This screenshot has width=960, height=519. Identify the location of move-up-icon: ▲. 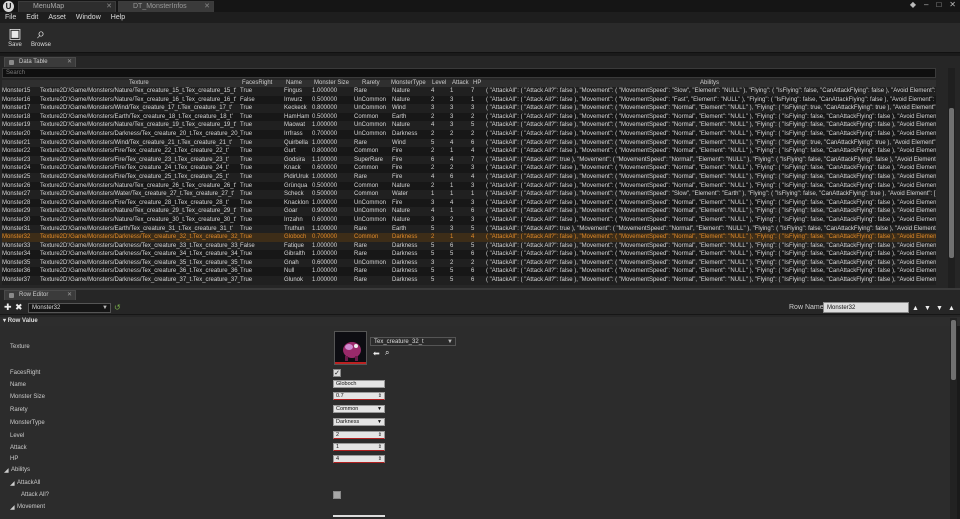
(915, 308).